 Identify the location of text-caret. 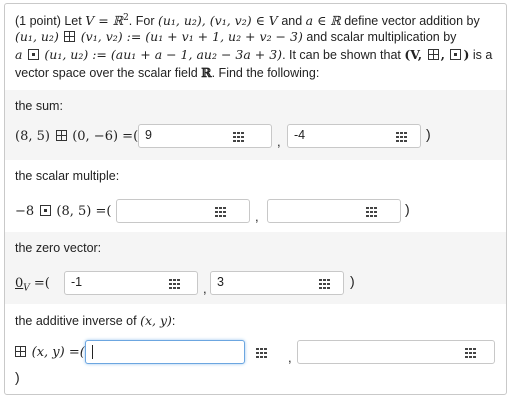
(92, 351).